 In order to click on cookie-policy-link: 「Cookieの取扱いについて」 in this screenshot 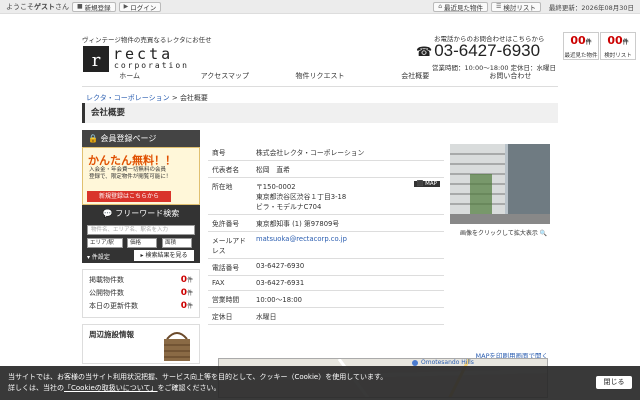, I will do `click(111, 388)`.